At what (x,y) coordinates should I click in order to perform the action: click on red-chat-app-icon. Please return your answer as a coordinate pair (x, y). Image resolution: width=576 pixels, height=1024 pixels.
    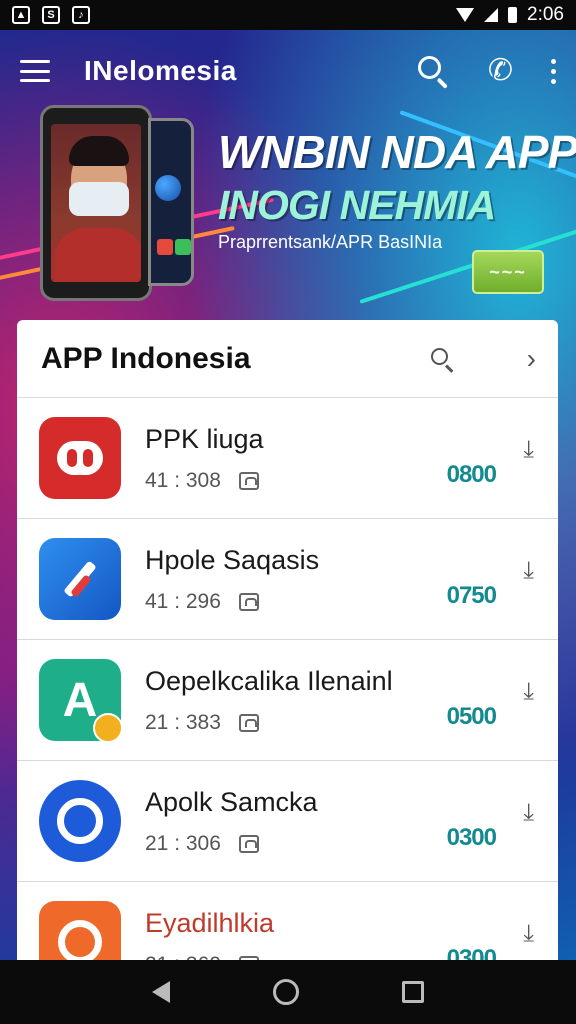
    Looking at the image, I should click on (80, 458).